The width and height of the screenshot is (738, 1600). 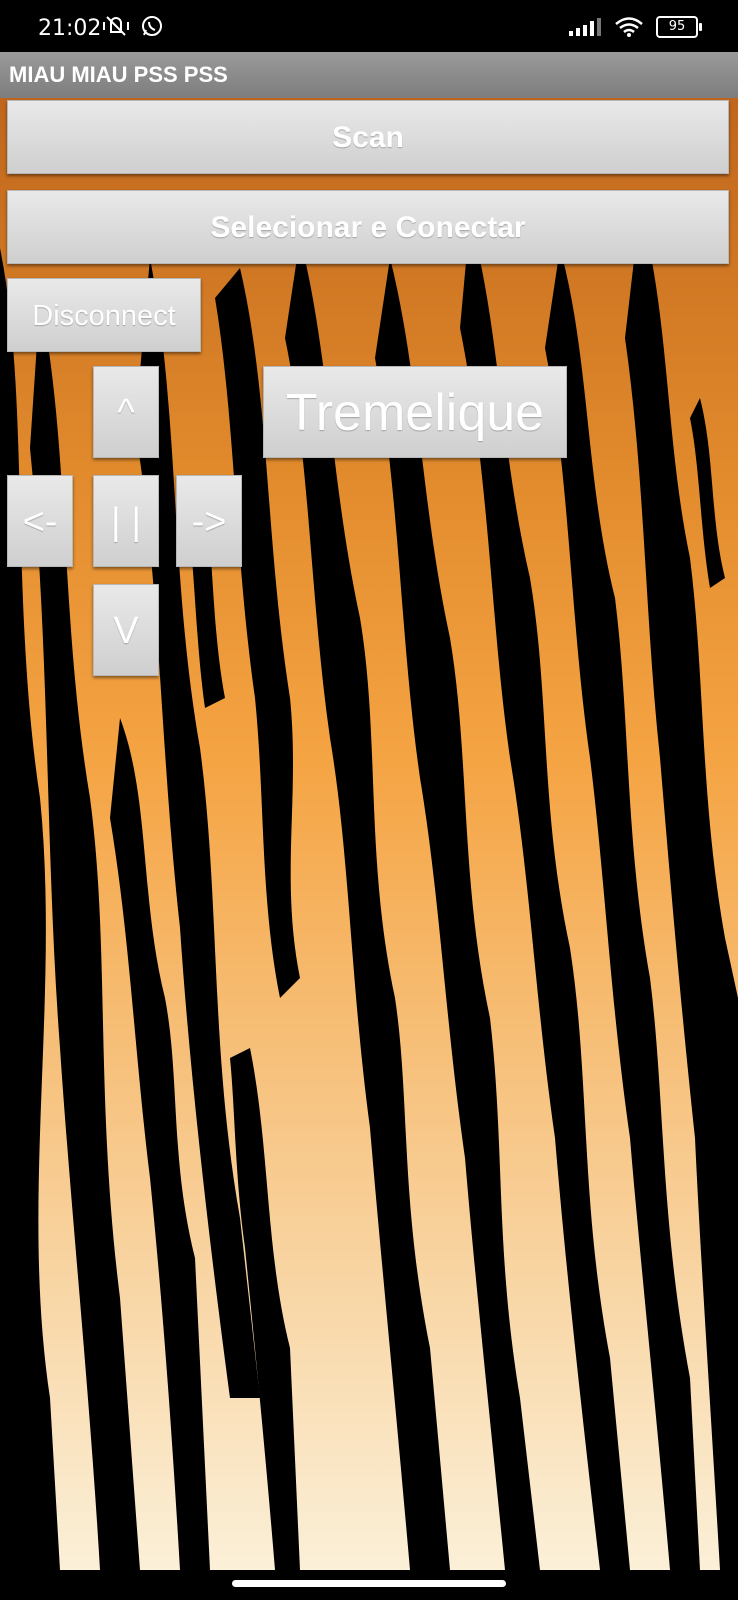 What do you see at coordinates (126, 630) in the screenshot?
I see `down-button: V` at bounding box center [126, 630].